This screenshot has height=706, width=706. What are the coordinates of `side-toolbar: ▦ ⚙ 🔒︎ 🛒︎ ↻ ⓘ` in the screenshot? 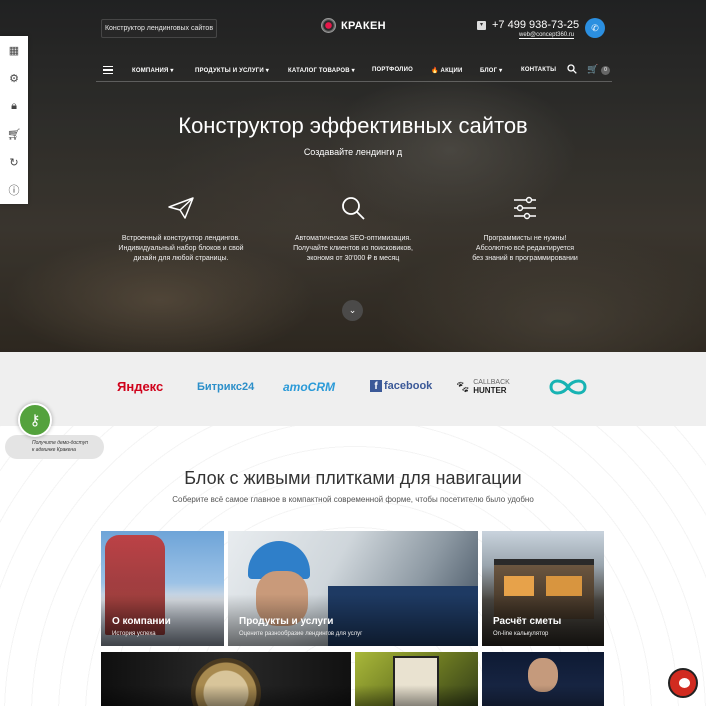 It's located at (14, 120).